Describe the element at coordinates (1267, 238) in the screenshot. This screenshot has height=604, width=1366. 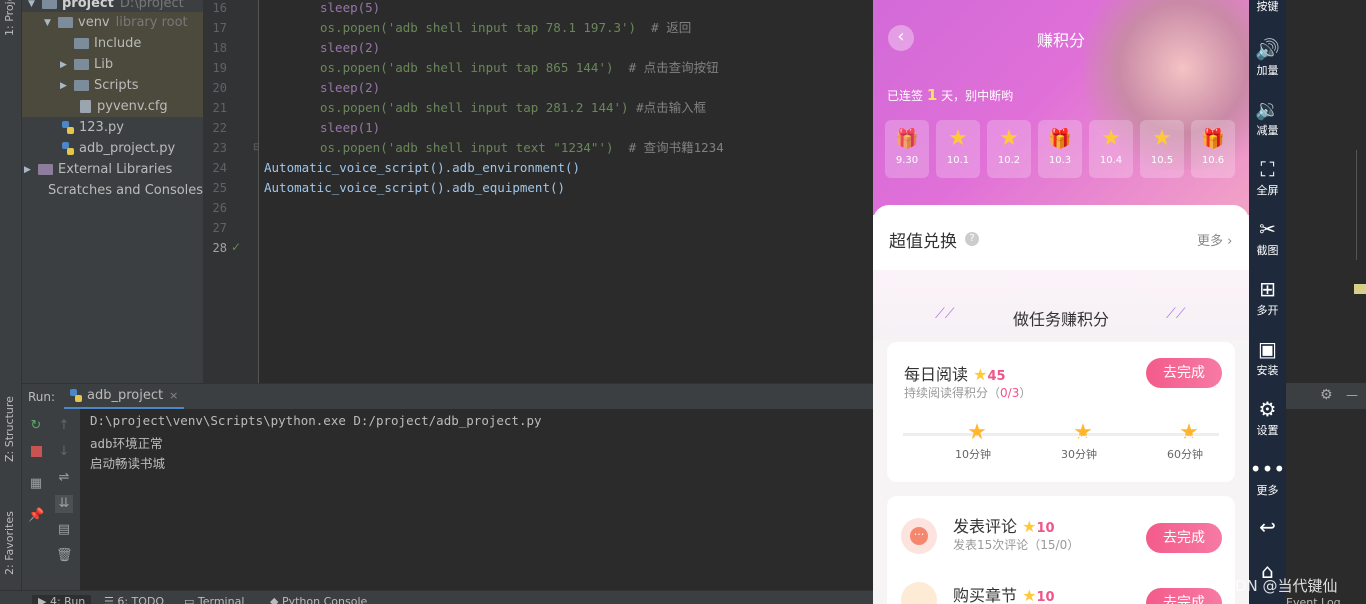
I see `toolbar-button-4: ✂ 截图` at that location.